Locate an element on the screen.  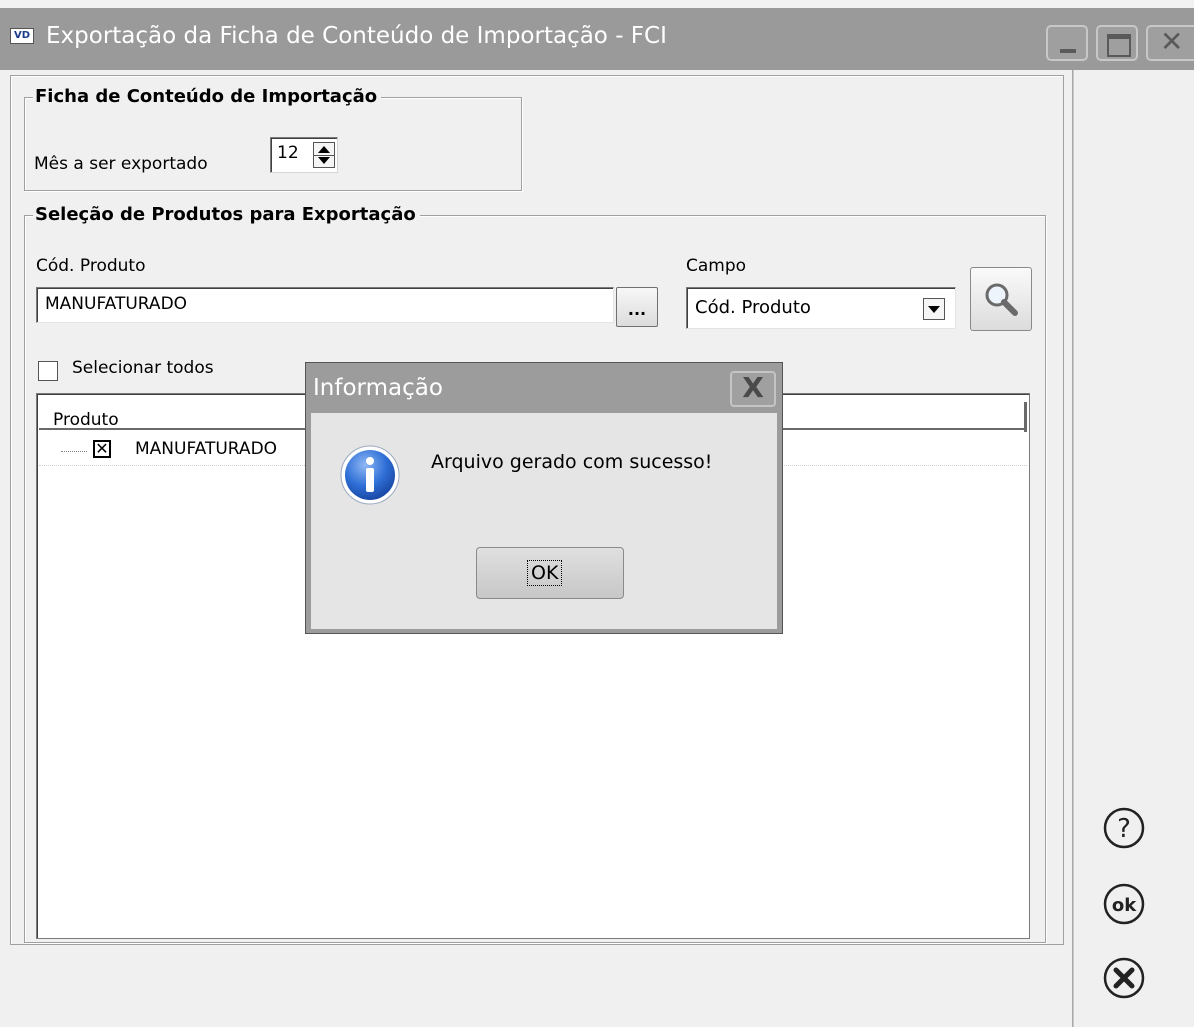
row-label: MANUFATURADO is located at coordinates (206, 449).